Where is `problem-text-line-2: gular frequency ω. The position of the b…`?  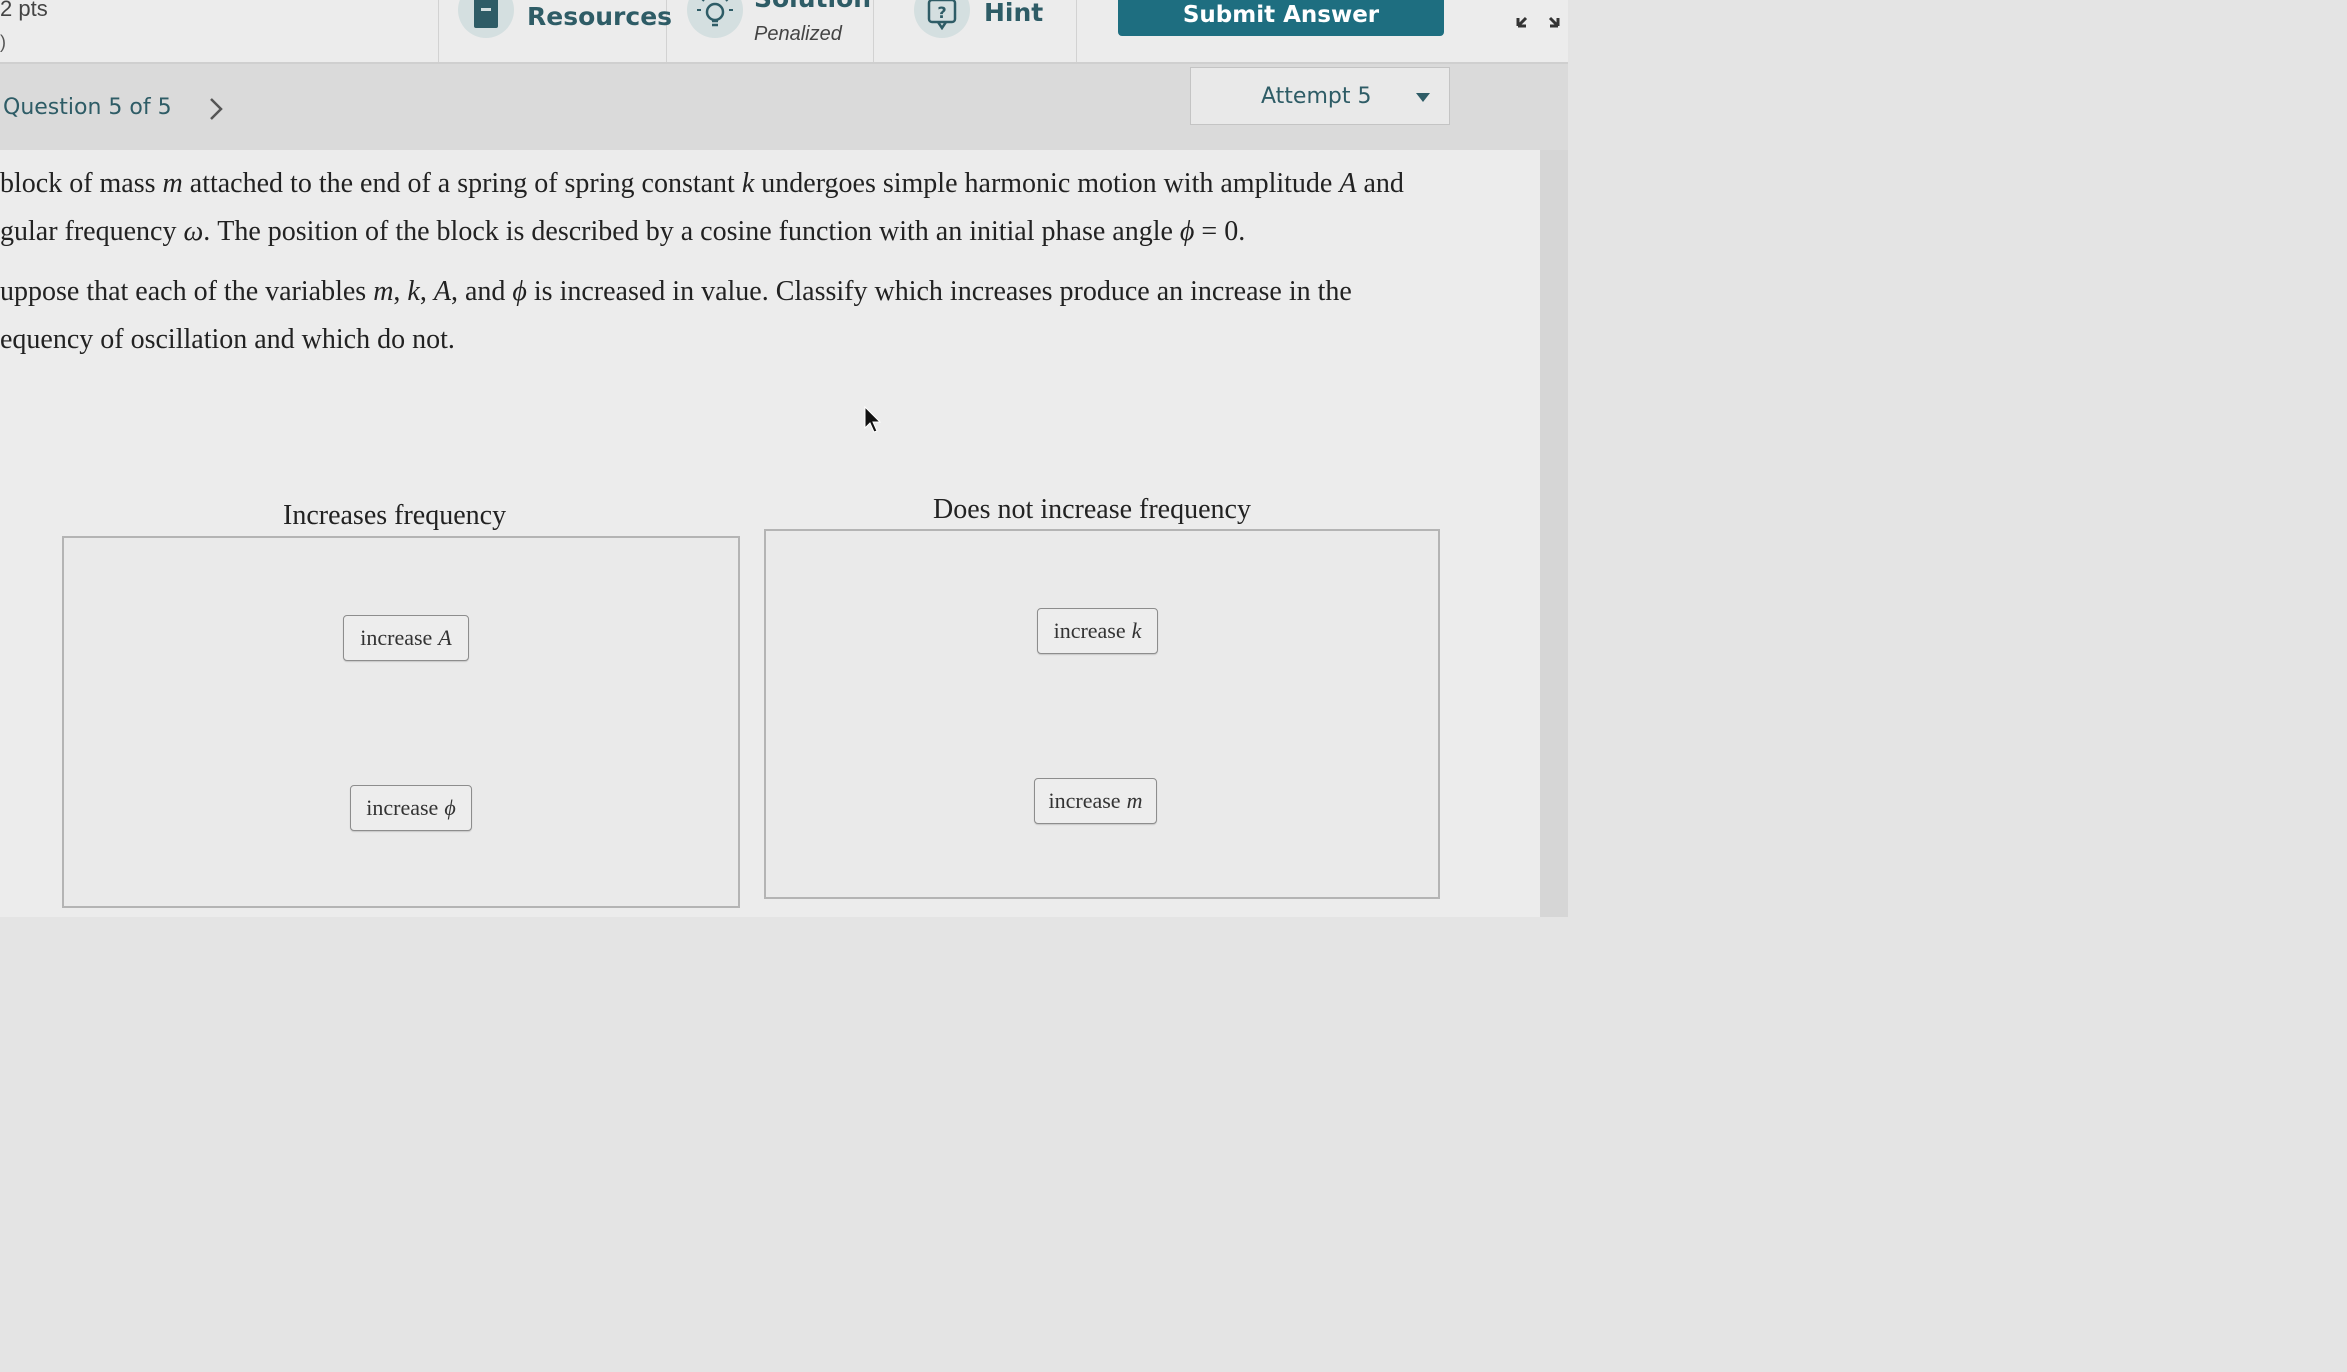 problem-text-line-2: gular frequency ω. The position of the b… is located at coordinates (623, 231).